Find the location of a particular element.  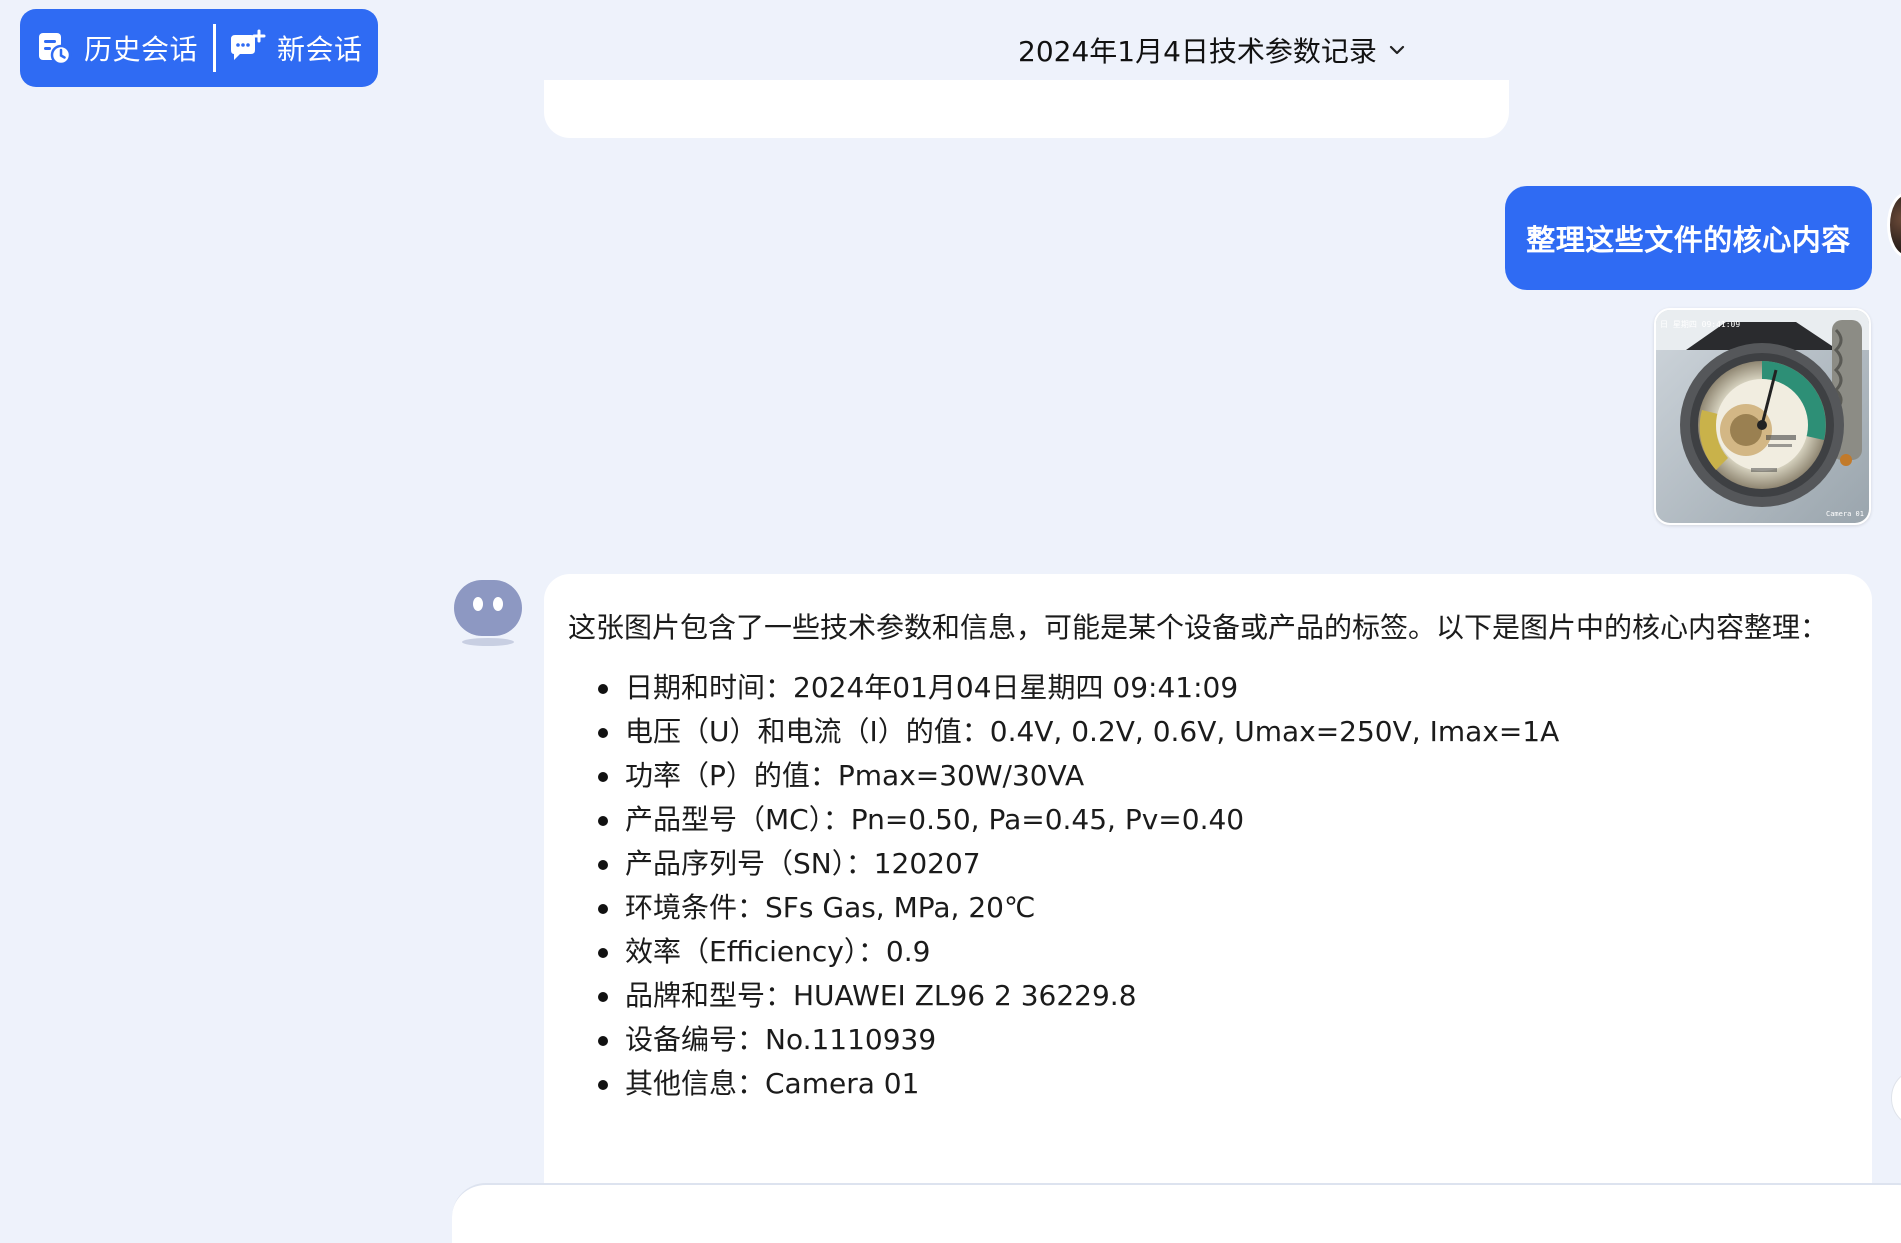

list-item-text: 效率（Efficiency）：0.9 is located at coordinates (778, 951).